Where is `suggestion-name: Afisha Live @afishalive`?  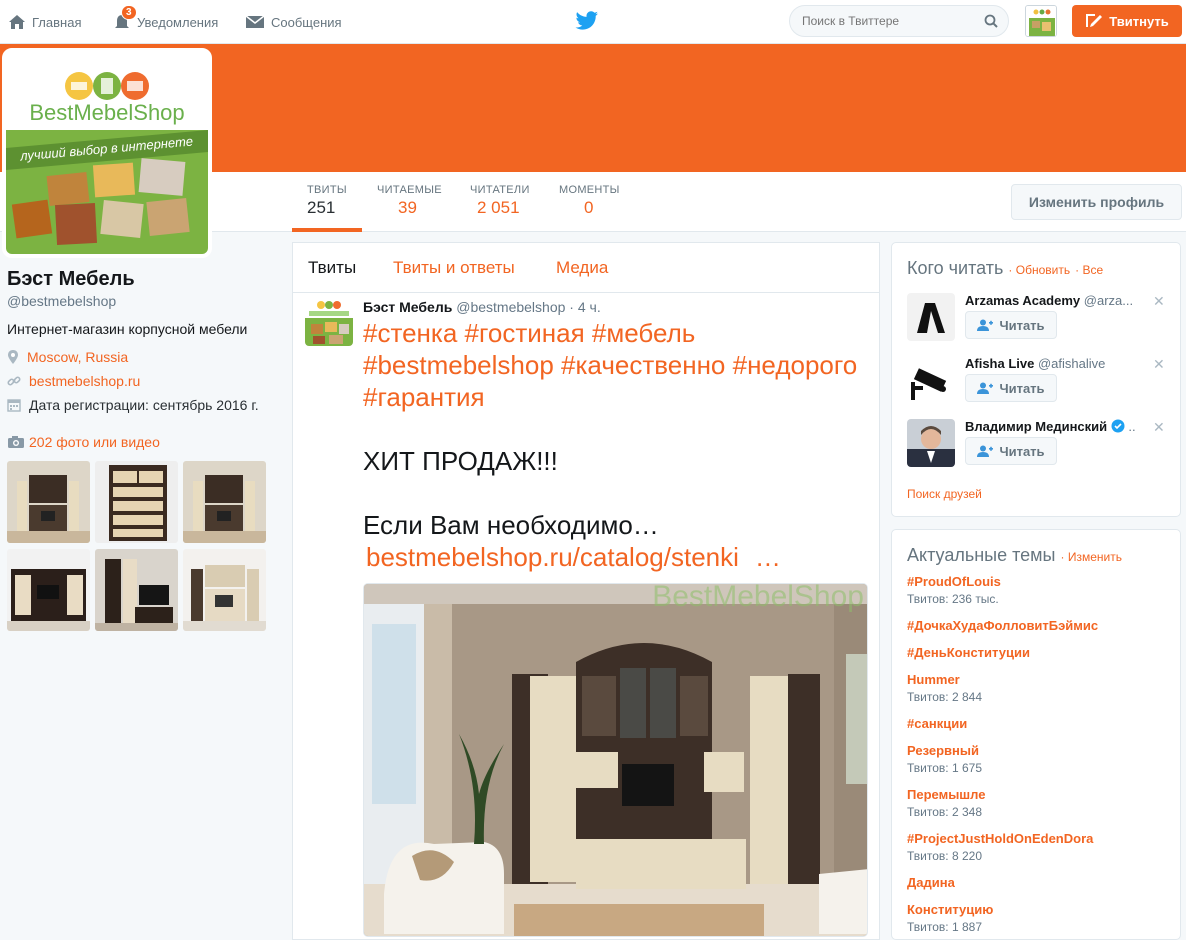 suggestion-name: Afisha Live @afishalive is located at coordinates (1050, 363).